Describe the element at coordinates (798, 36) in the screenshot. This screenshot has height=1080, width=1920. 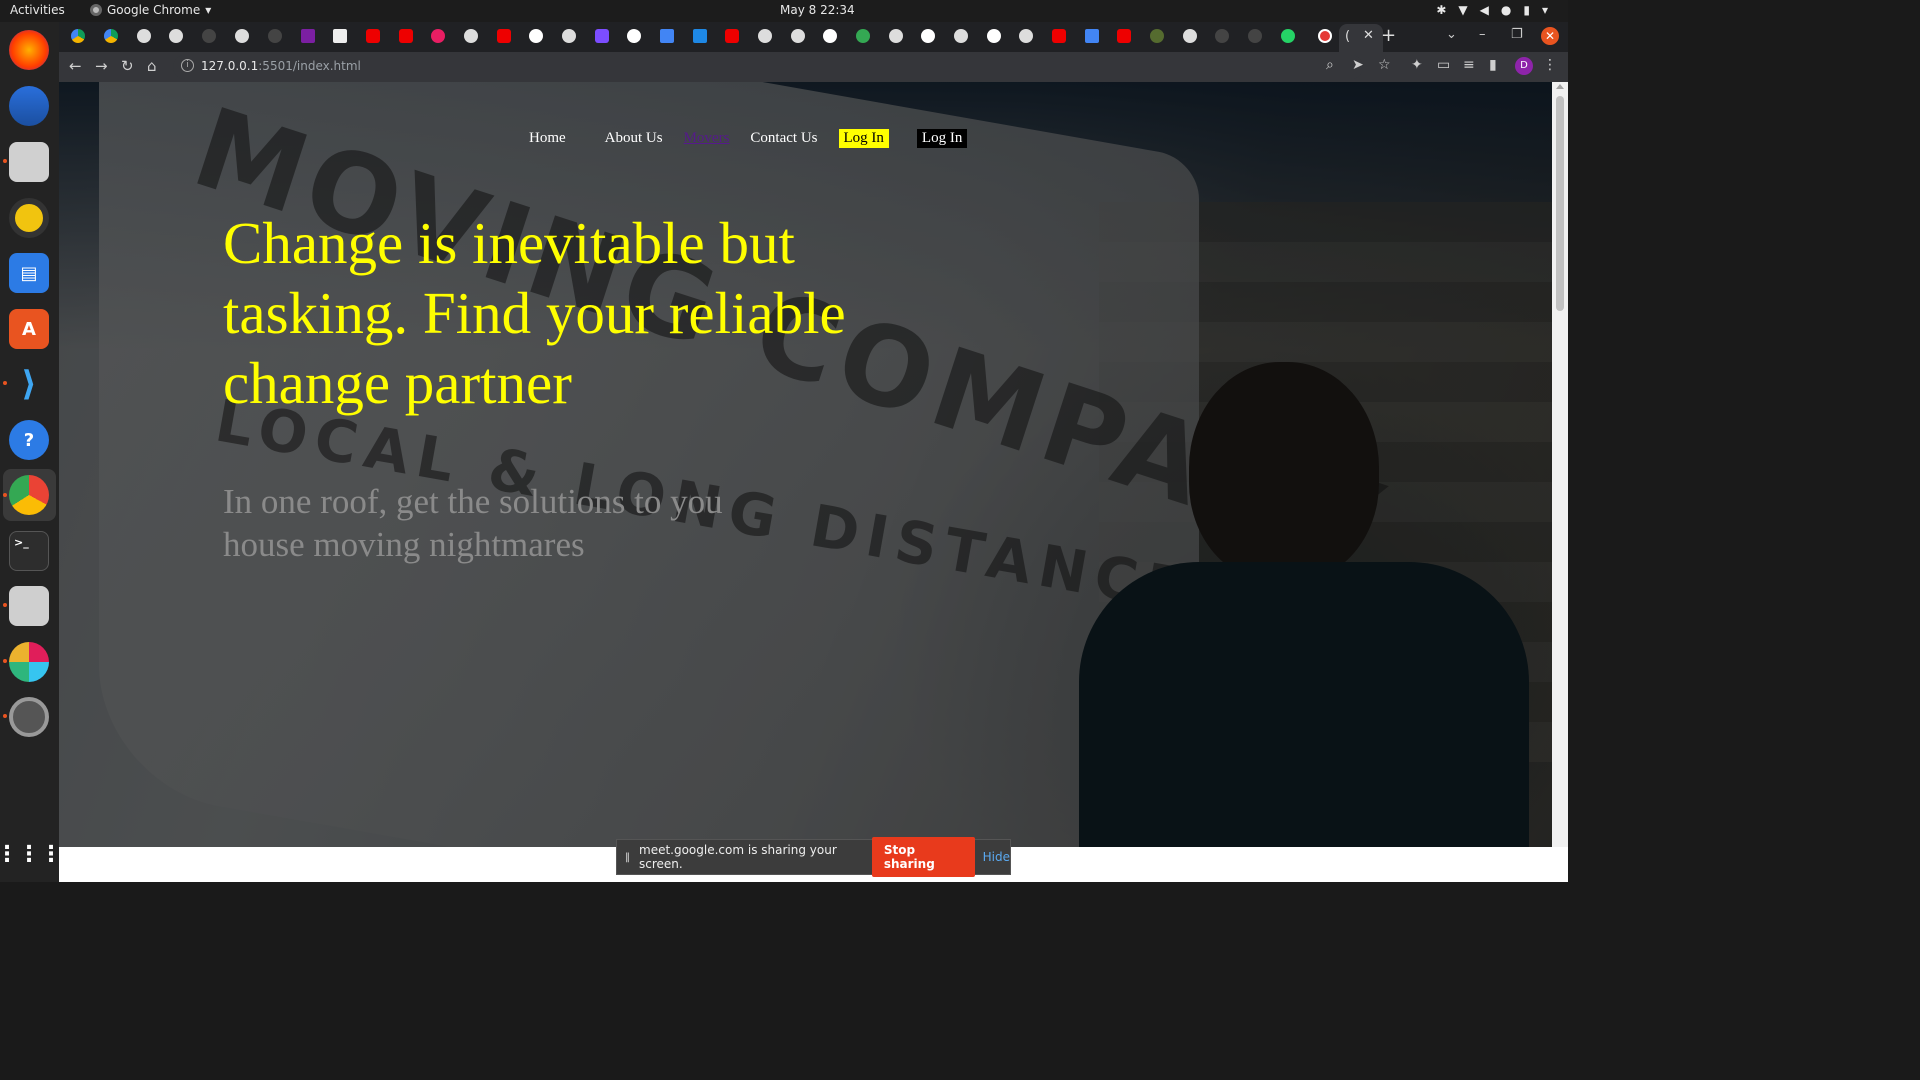
I see `tab-github` at that location.